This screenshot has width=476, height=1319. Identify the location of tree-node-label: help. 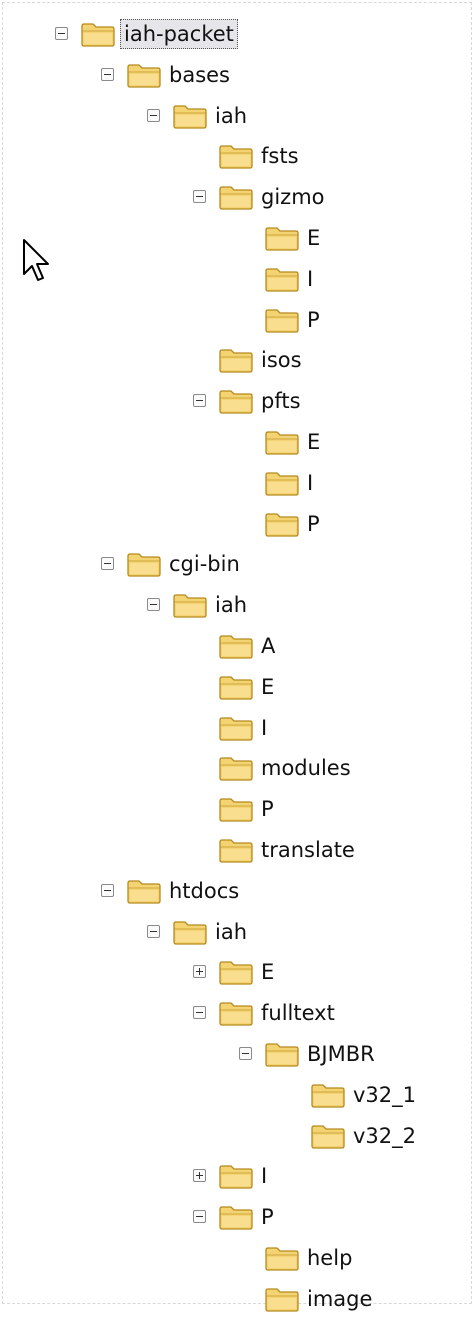
(329, 1258).